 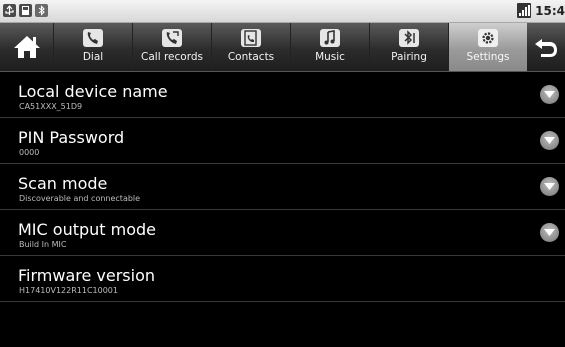 What do you see at coordinates (41, 10) in the screenshot?
I see `bluetooth-icon` at bounding box center [41, 10].